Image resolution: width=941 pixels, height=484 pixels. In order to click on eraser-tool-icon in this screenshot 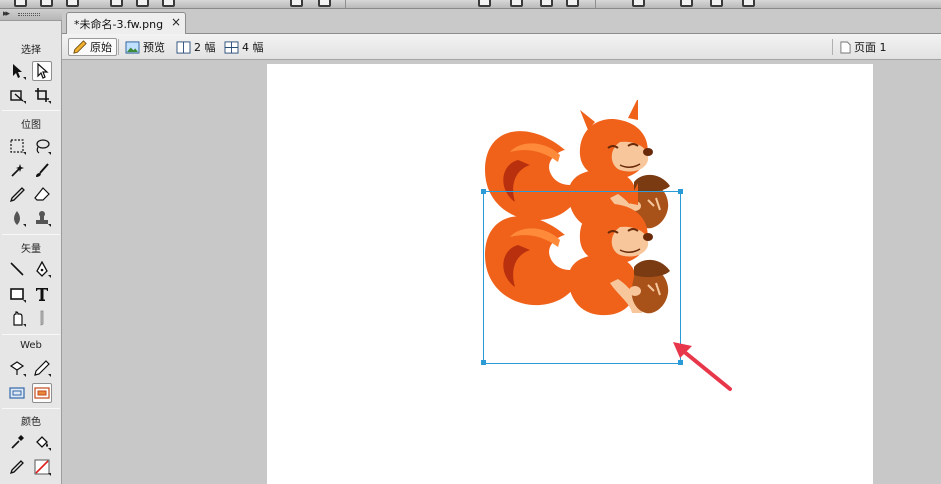, I will do `click(42, 194)`.